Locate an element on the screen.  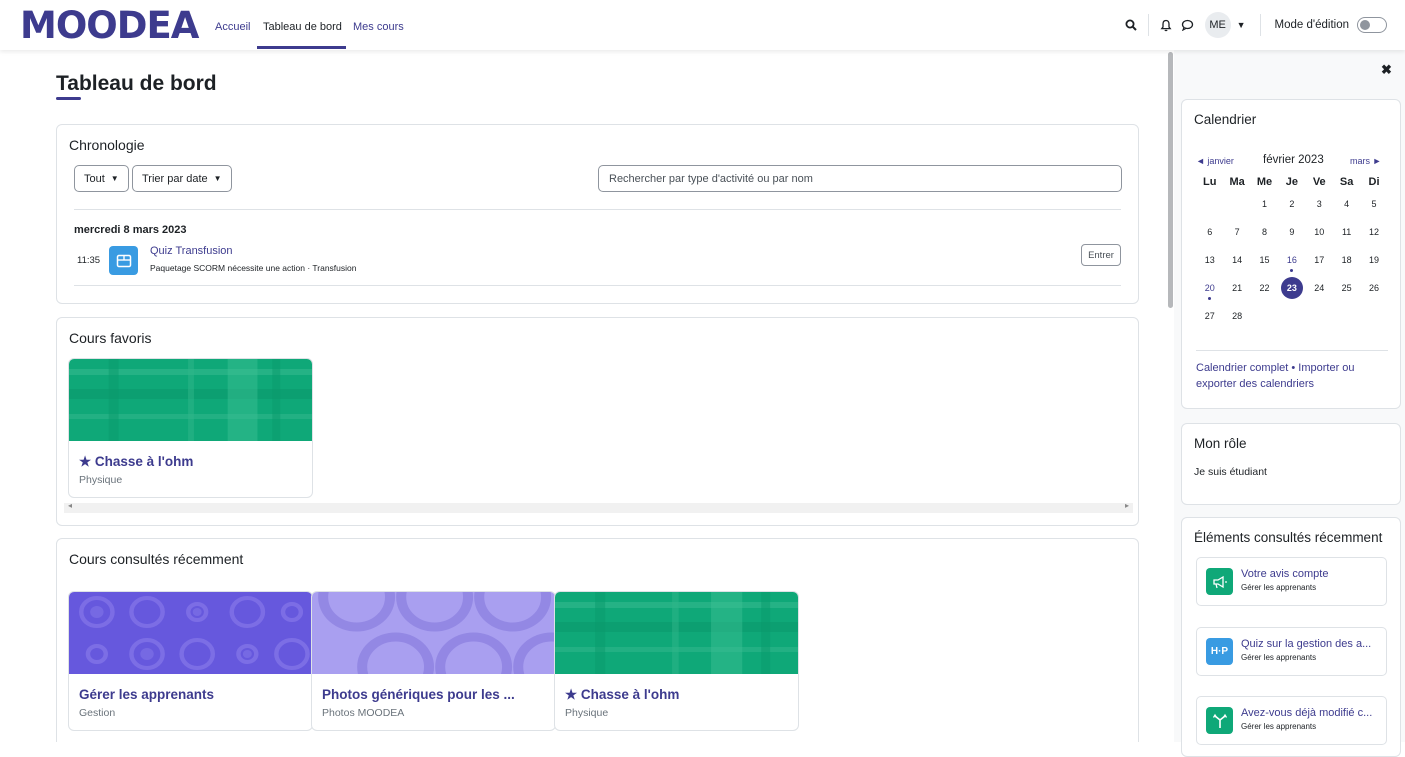
main-vertical-scrollbar is located at coordinates (1170, 180).